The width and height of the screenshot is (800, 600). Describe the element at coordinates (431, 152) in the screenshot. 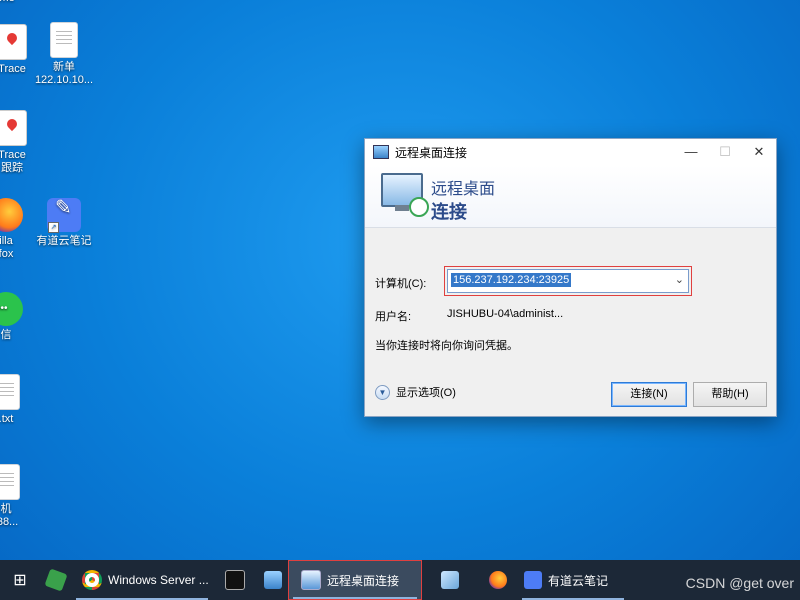

I see `dialog-title: 远程桌面连接` at that location.